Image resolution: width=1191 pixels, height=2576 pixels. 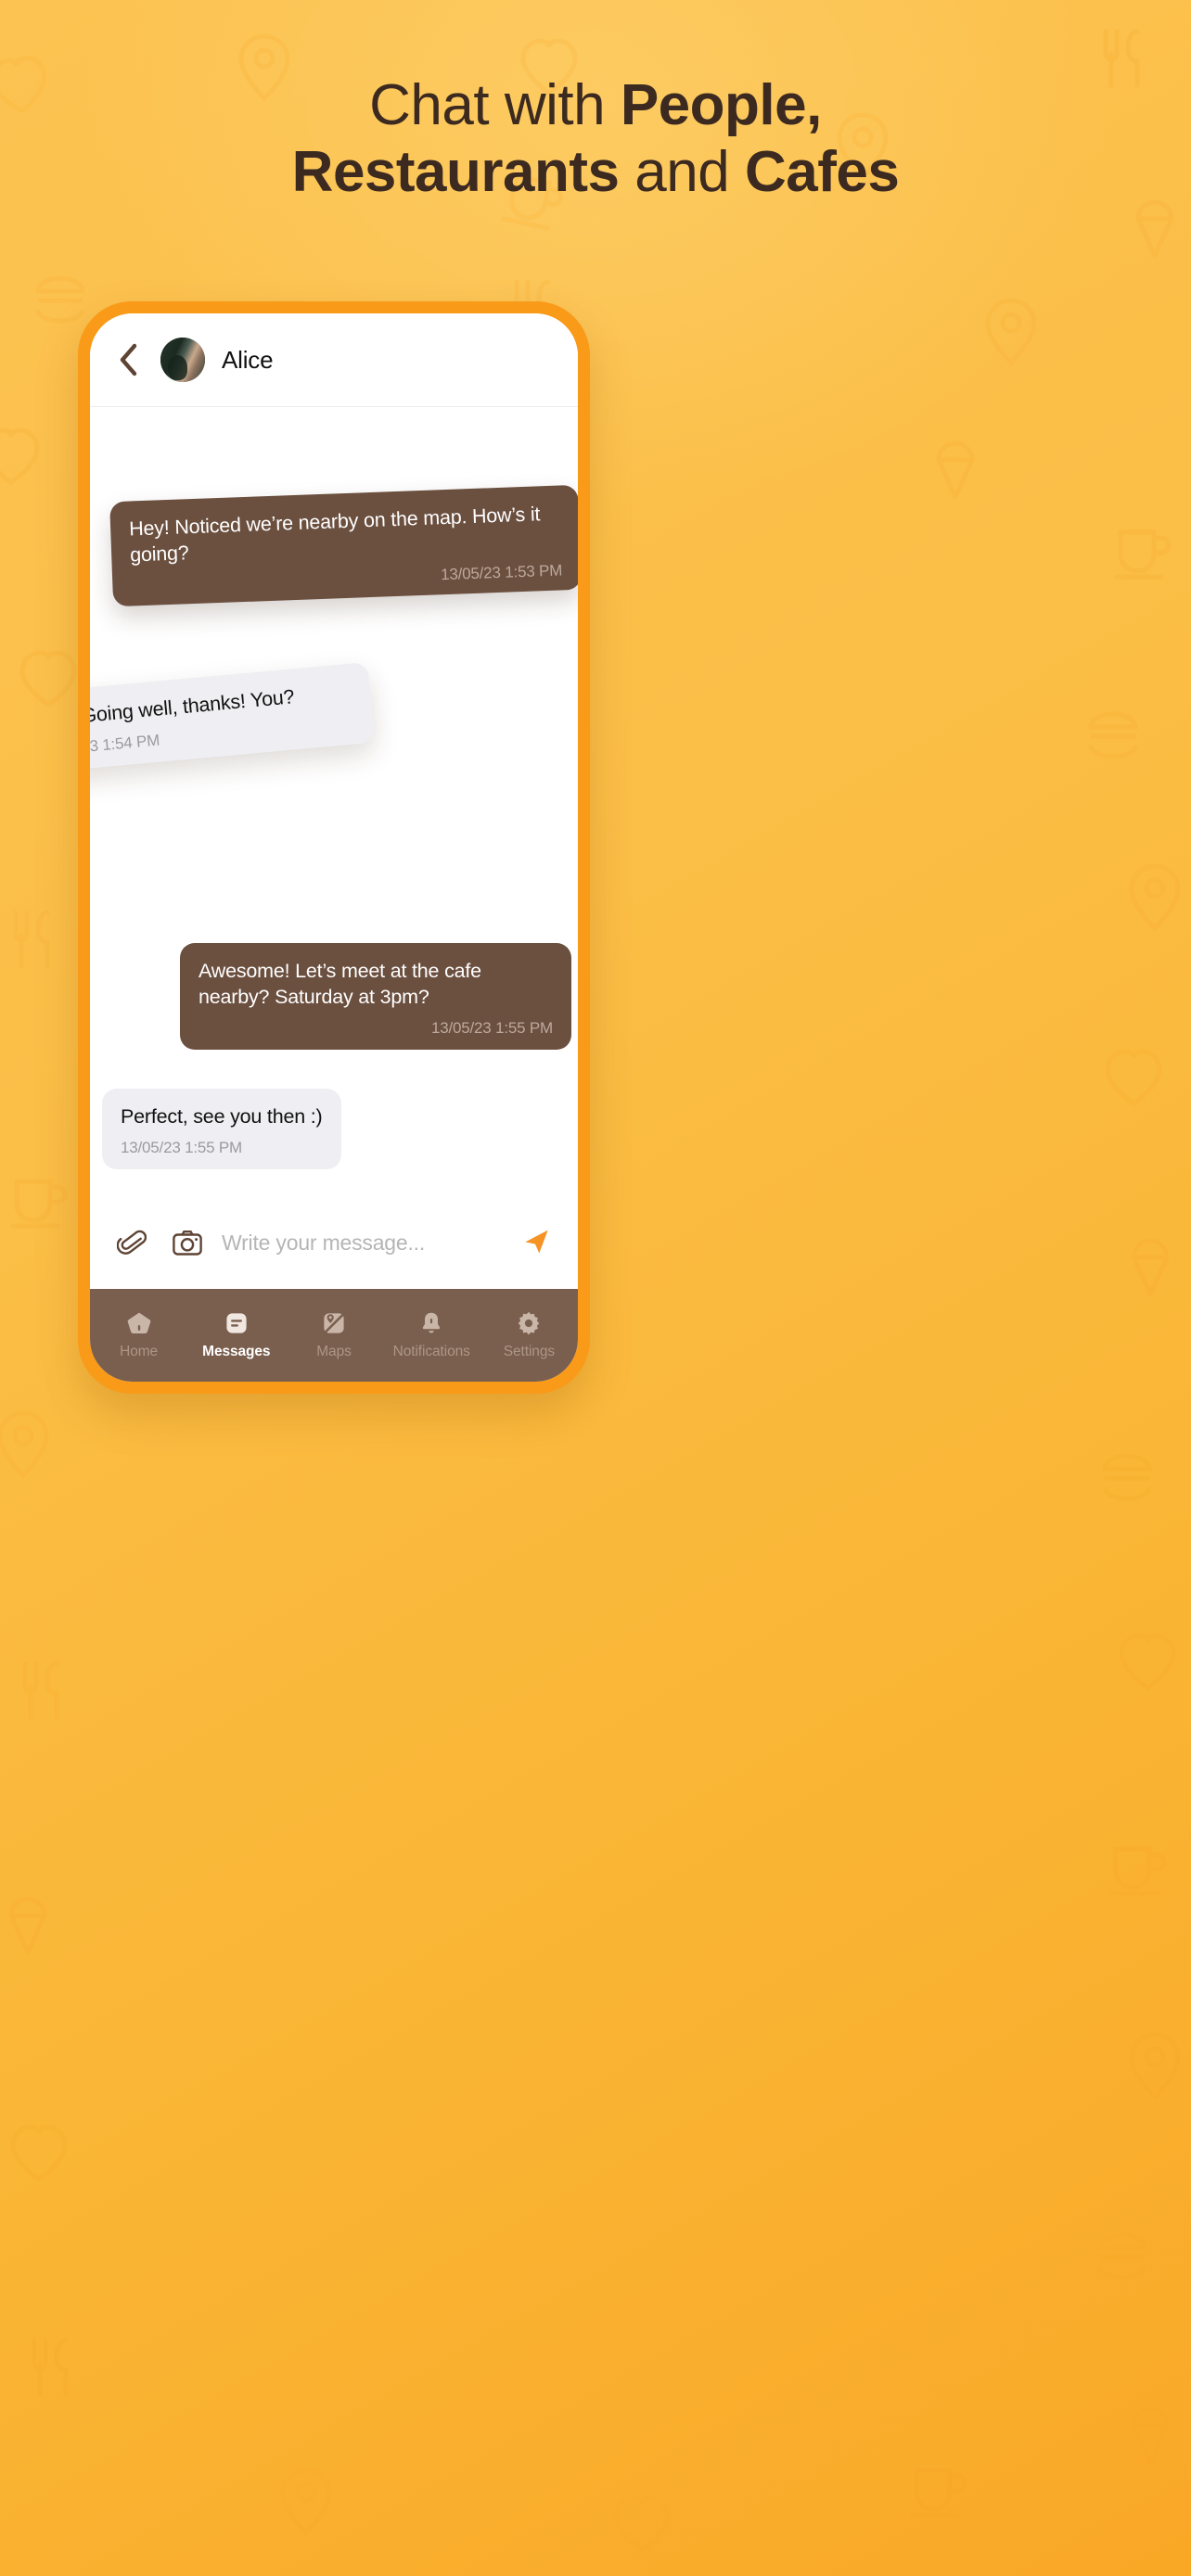 I want to click on hero-line-2: Restaurants and Cafes, so click(x=595, y=172).